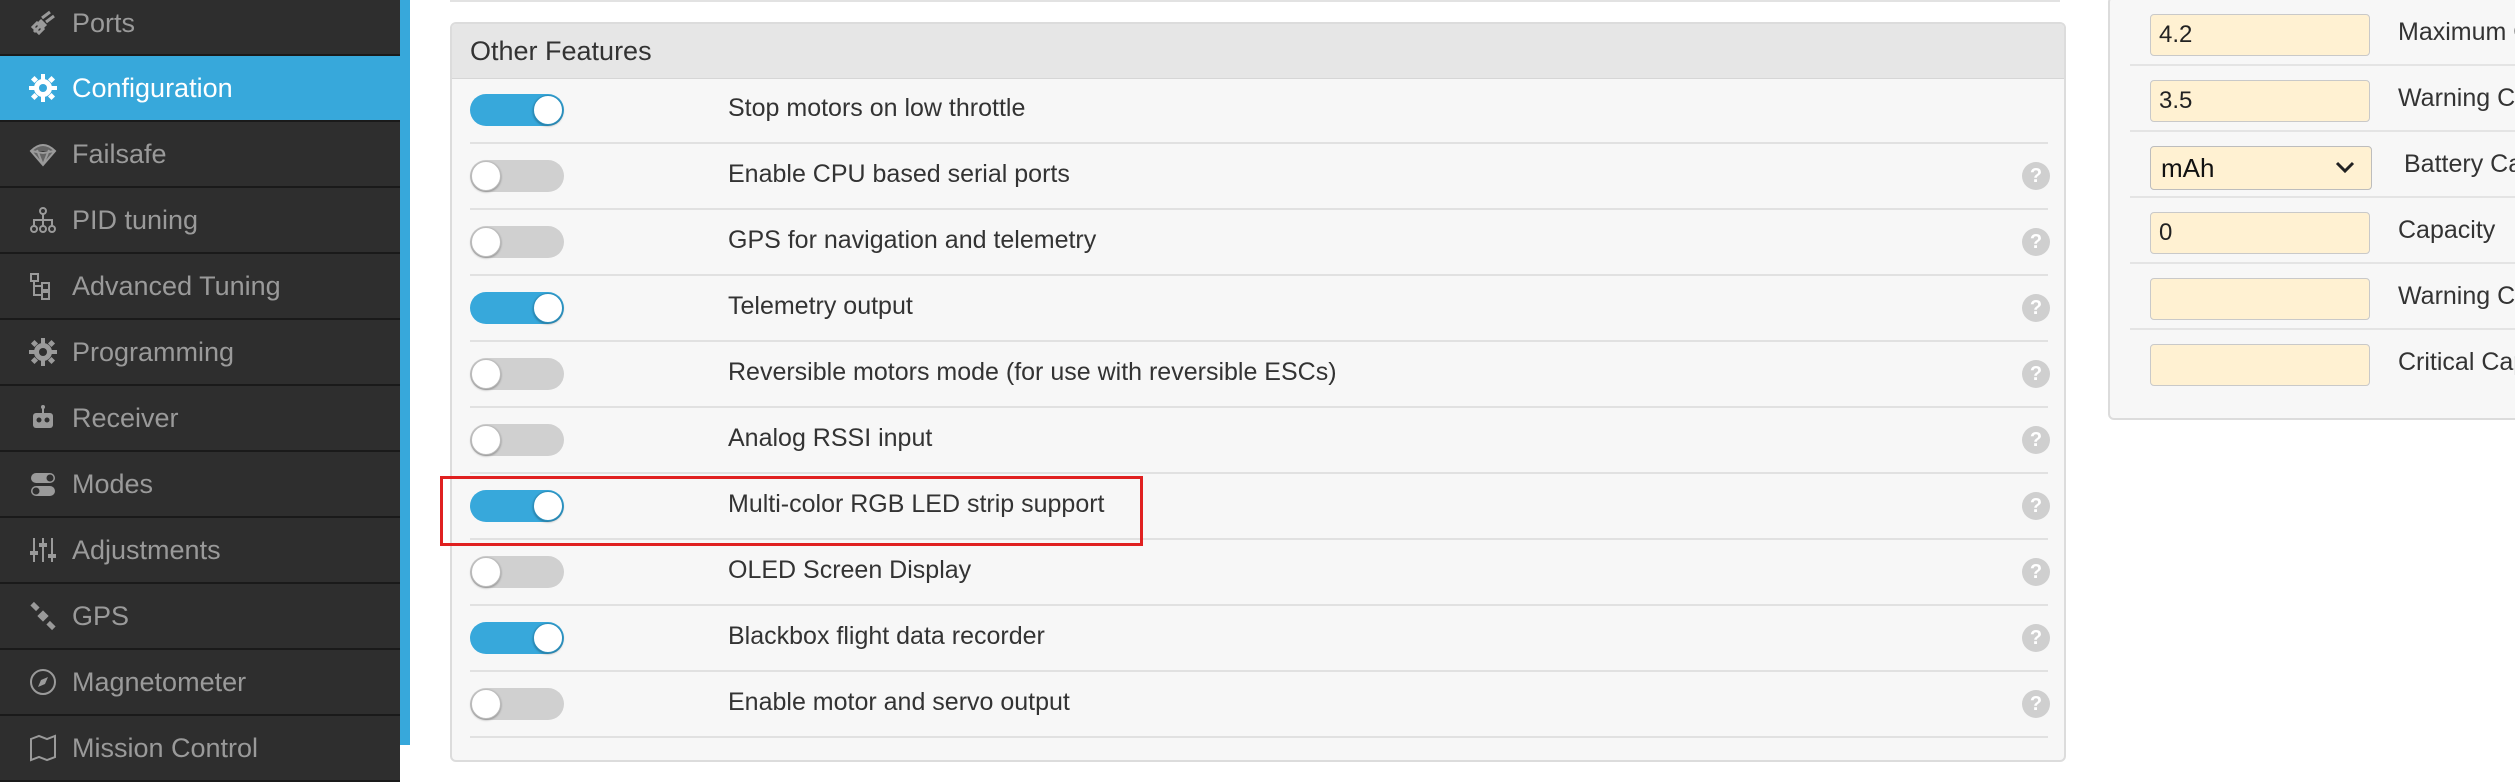 This screenshot has height=782, width=2515. Describe the element at coordinates (200, 221) in the screenshot. I see `sidebar-item-pid-tuning: PID tuning` at that location.